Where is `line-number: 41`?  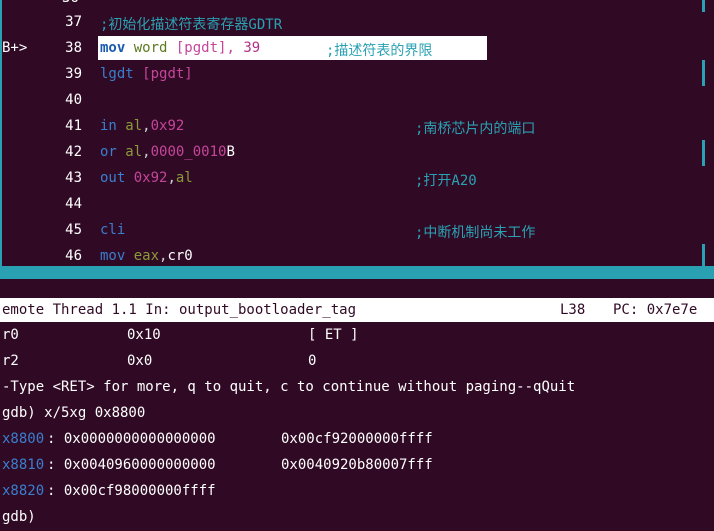 line-number: 41 is located at coordinates (73, 126).